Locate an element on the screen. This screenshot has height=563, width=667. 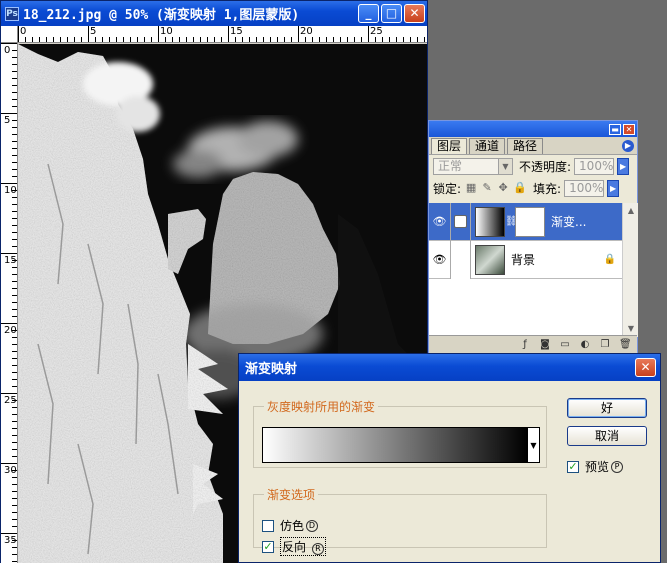
lock-brush-icon: ✎ is located at coordinates (487, 188).